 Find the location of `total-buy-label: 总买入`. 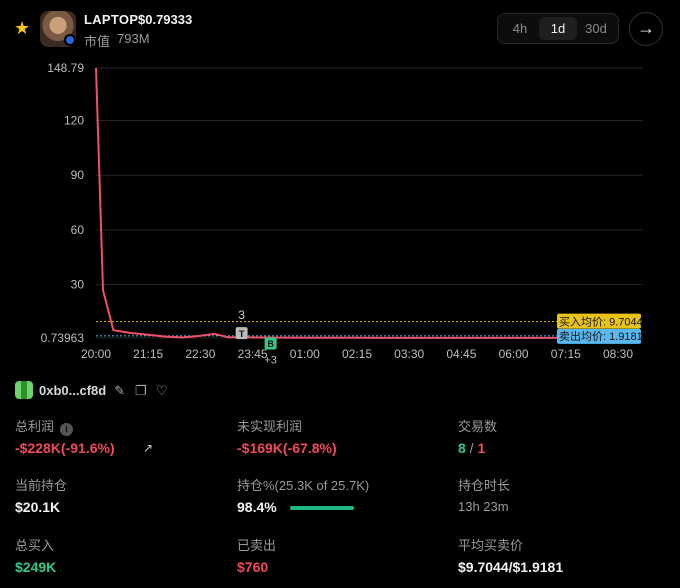

total-buy-label: 总买入 is located at coordinates (35, 545).